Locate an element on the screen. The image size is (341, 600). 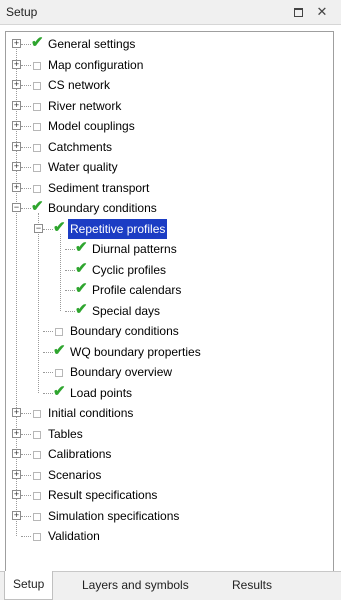
tree-item: ✔ Cyclic profiles is located at coordinates (169, 270).